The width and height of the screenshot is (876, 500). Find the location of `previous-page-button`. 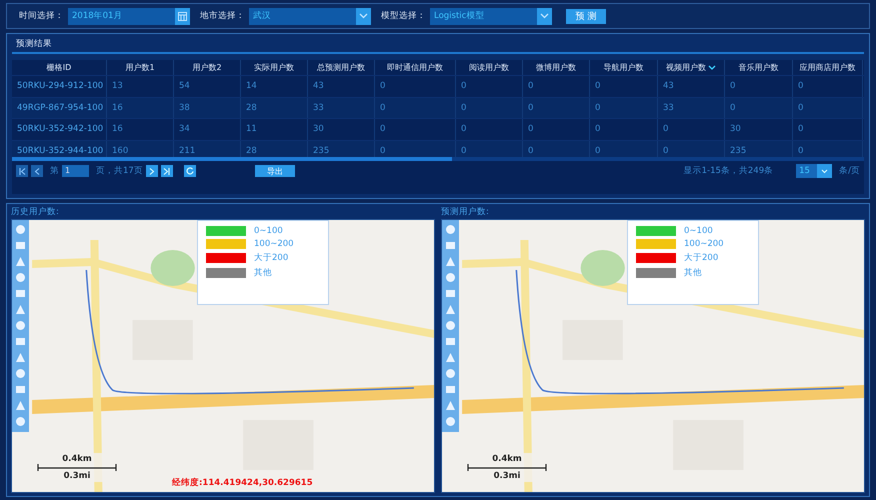

previous-page-button is located at coordinates (37, 171).